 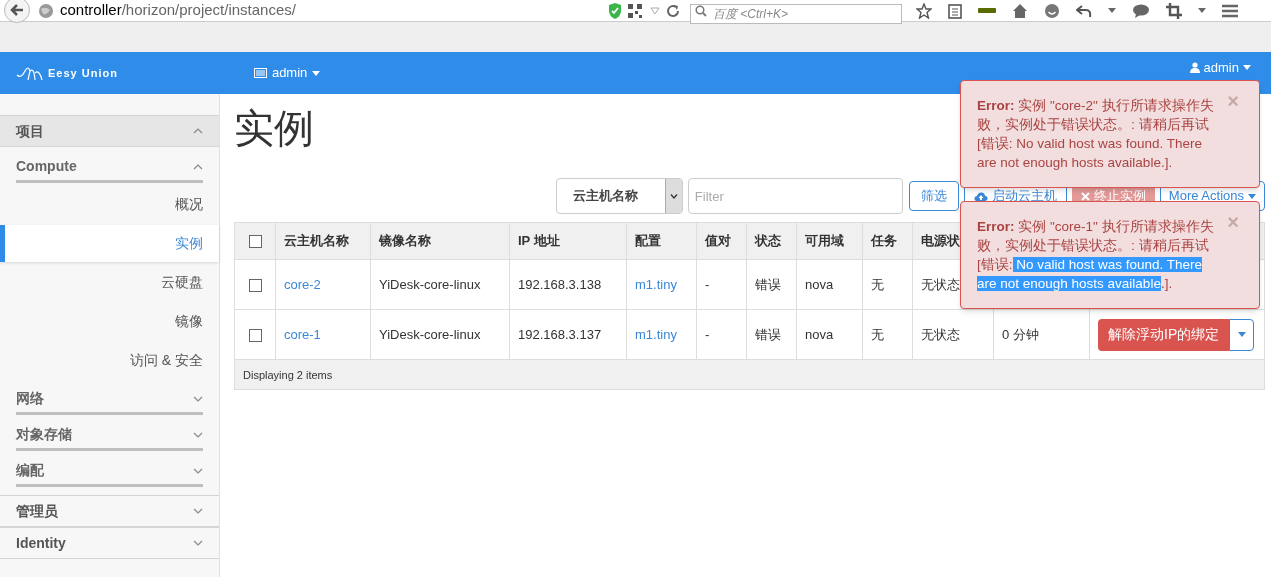 What do you see at coordinates (924, 10) in the screenshot?
I see `star-icon` at bounding box center [924, 10].